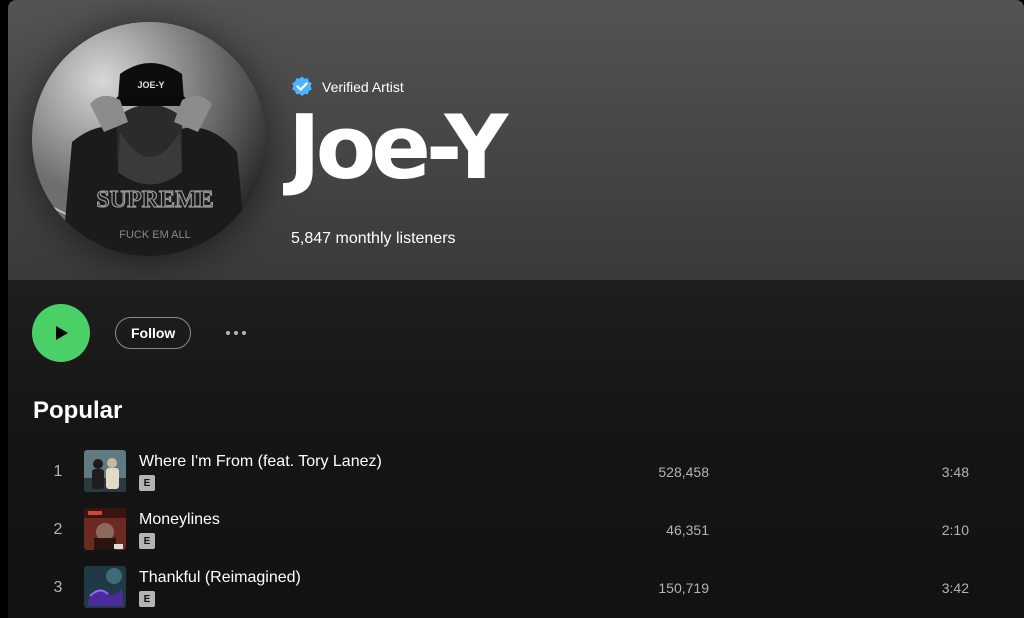  Describe the element at coordinates (78, 410) in the screenshot. I see `popular-heading: Popular` at that location.